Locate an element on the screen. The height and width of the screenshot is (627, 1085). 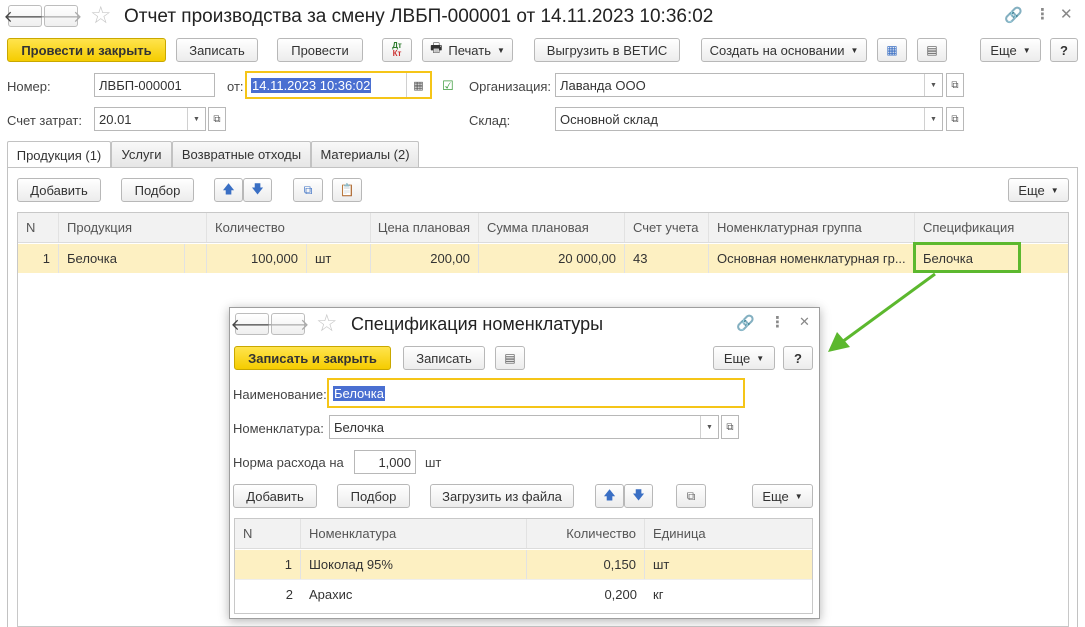
column-header: Номенклатурная группа is located at coordinates (812, 227).